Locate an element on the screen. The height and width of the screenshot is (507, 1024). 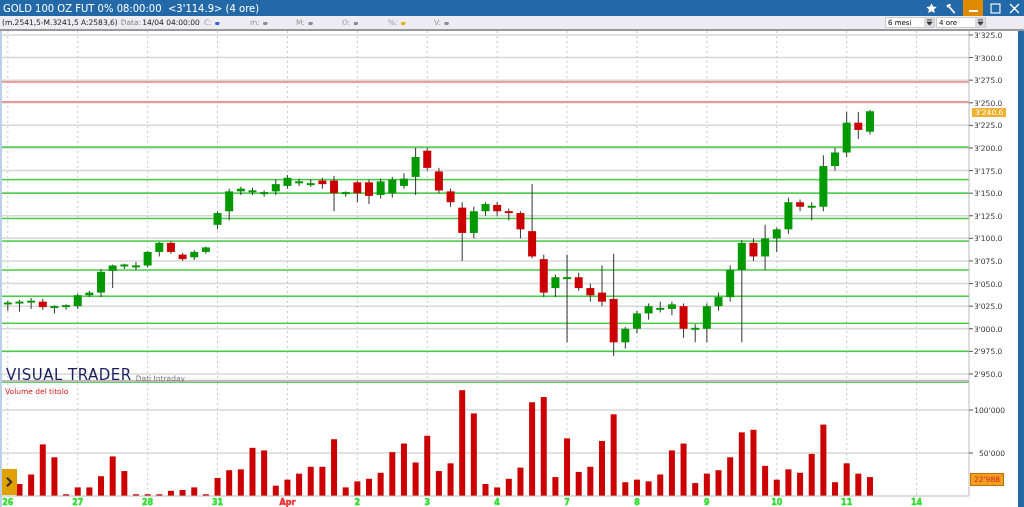
date-label: 7 is located at coordinates (567, 502).